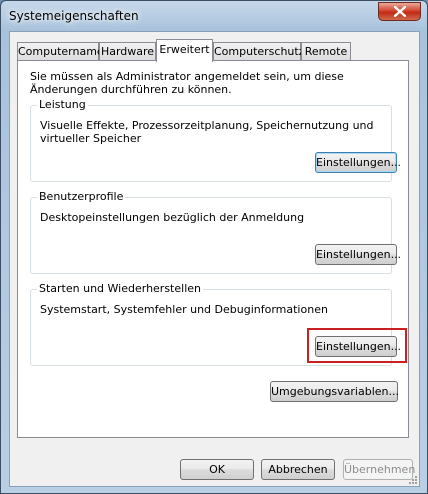 Image resolution: width=428 pixels, height=494 pixels. What do you see at coordinates (379, 469) in the screenshot?
I see `apply-button: Übernehmen` at bounding box center [379, 469].